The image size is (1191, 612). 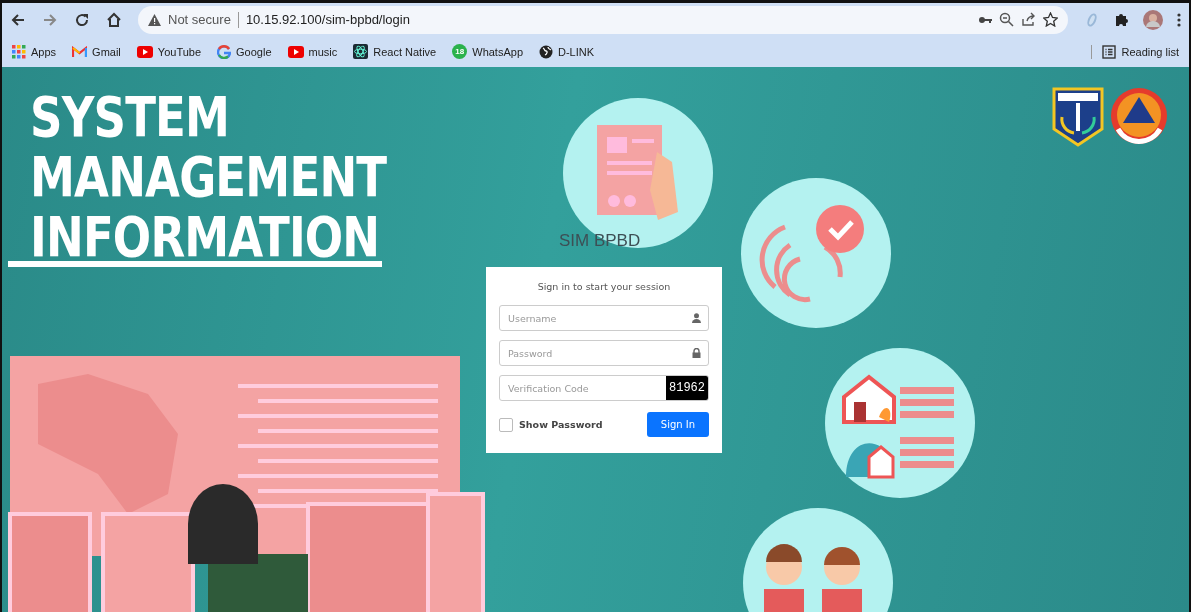 What do you see at coordinates (154, 19) in the screenshot?
I see `warning-icon` at bounding box center [154, 19].